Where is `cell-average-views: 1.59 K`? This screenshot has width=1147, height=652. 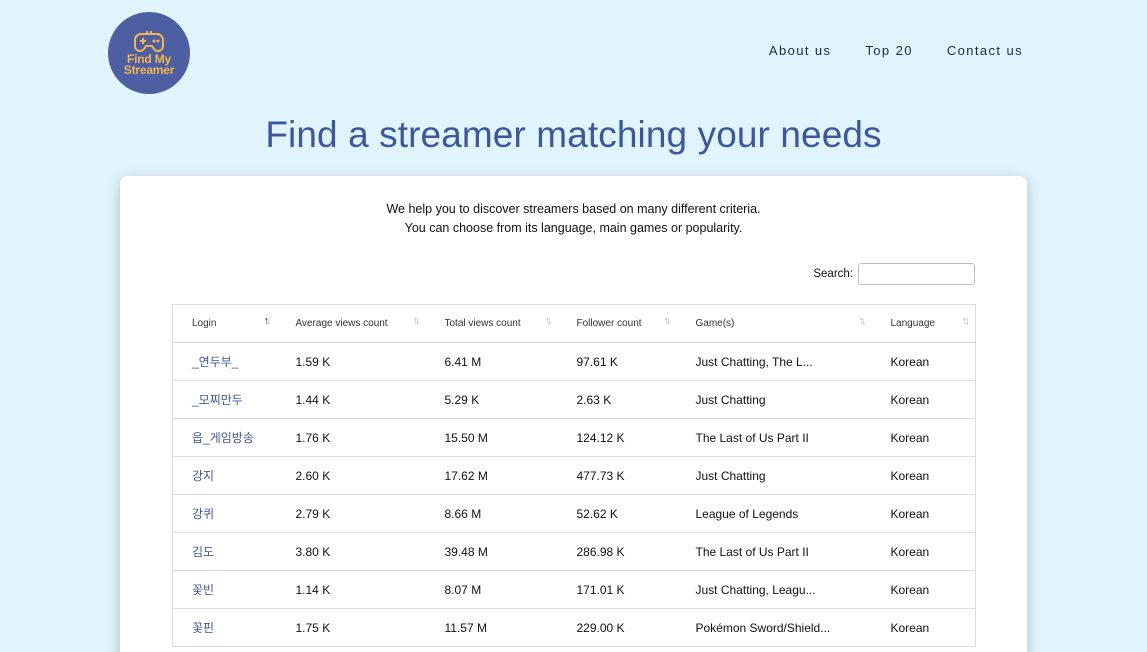
cell-average-views: 1.59 K is located at coordinates (351, 361).